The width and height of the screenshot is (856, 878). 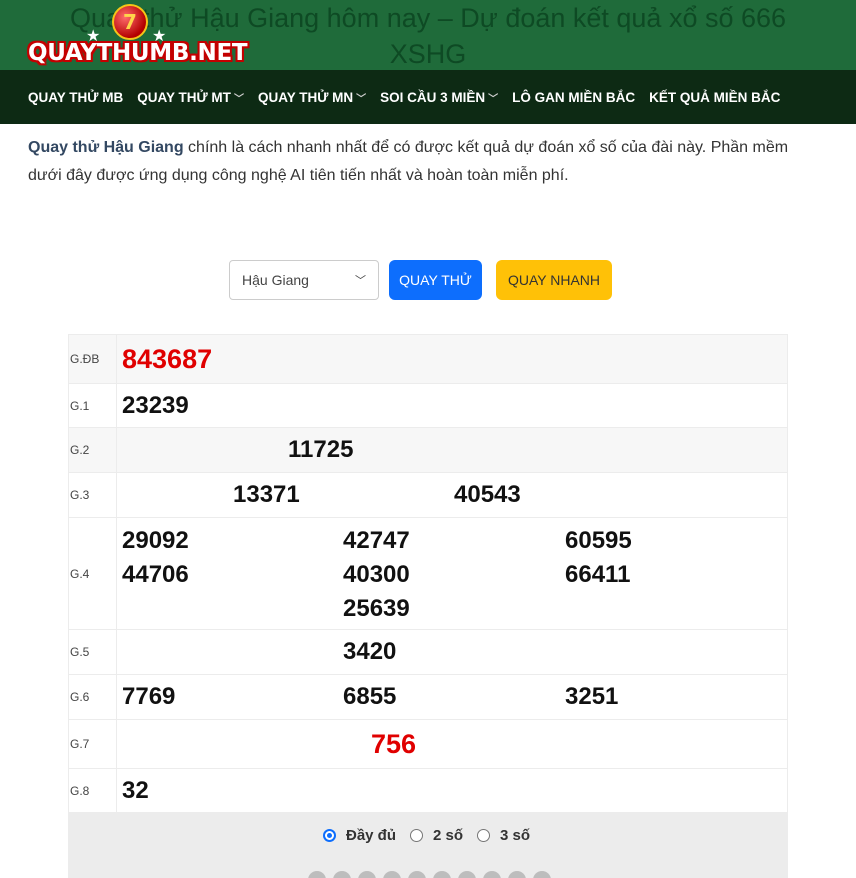 I want to click on prize-row-g3: G.3 13371 40543, so click(x=428, y=495).